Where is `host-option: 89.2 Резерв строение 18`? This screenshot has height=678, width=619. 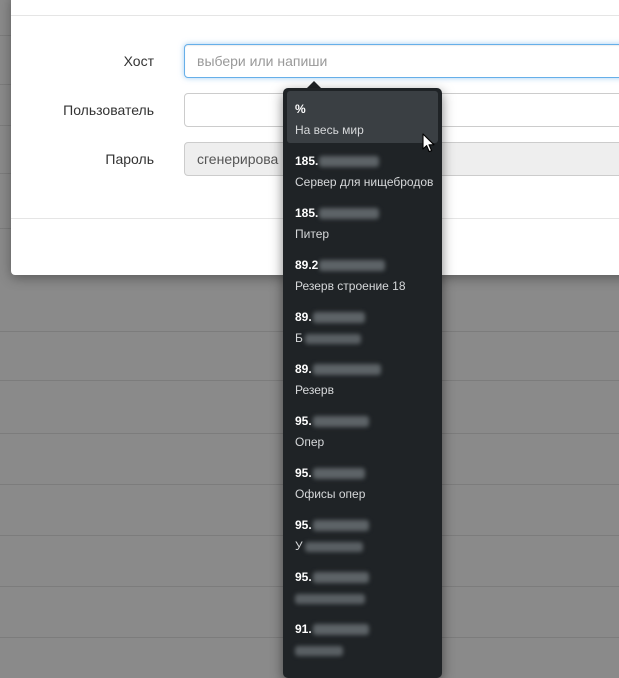
host-option: 89.2 Резерв строение 18 is located at coordinates (362, 273).